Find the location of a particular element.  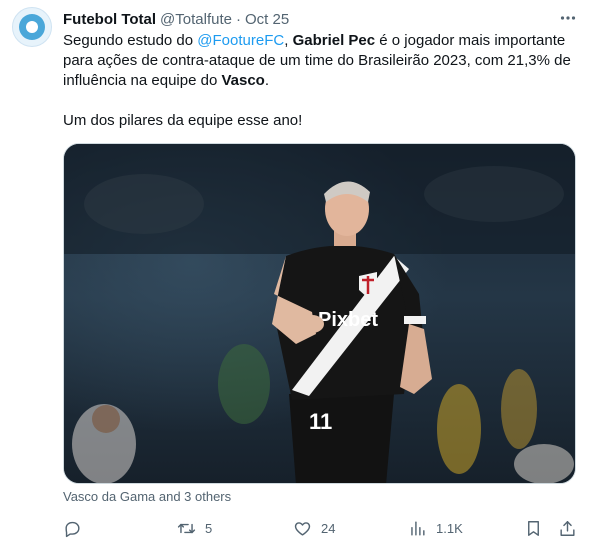

bookmark-icon is located at coordinates (533, 528).